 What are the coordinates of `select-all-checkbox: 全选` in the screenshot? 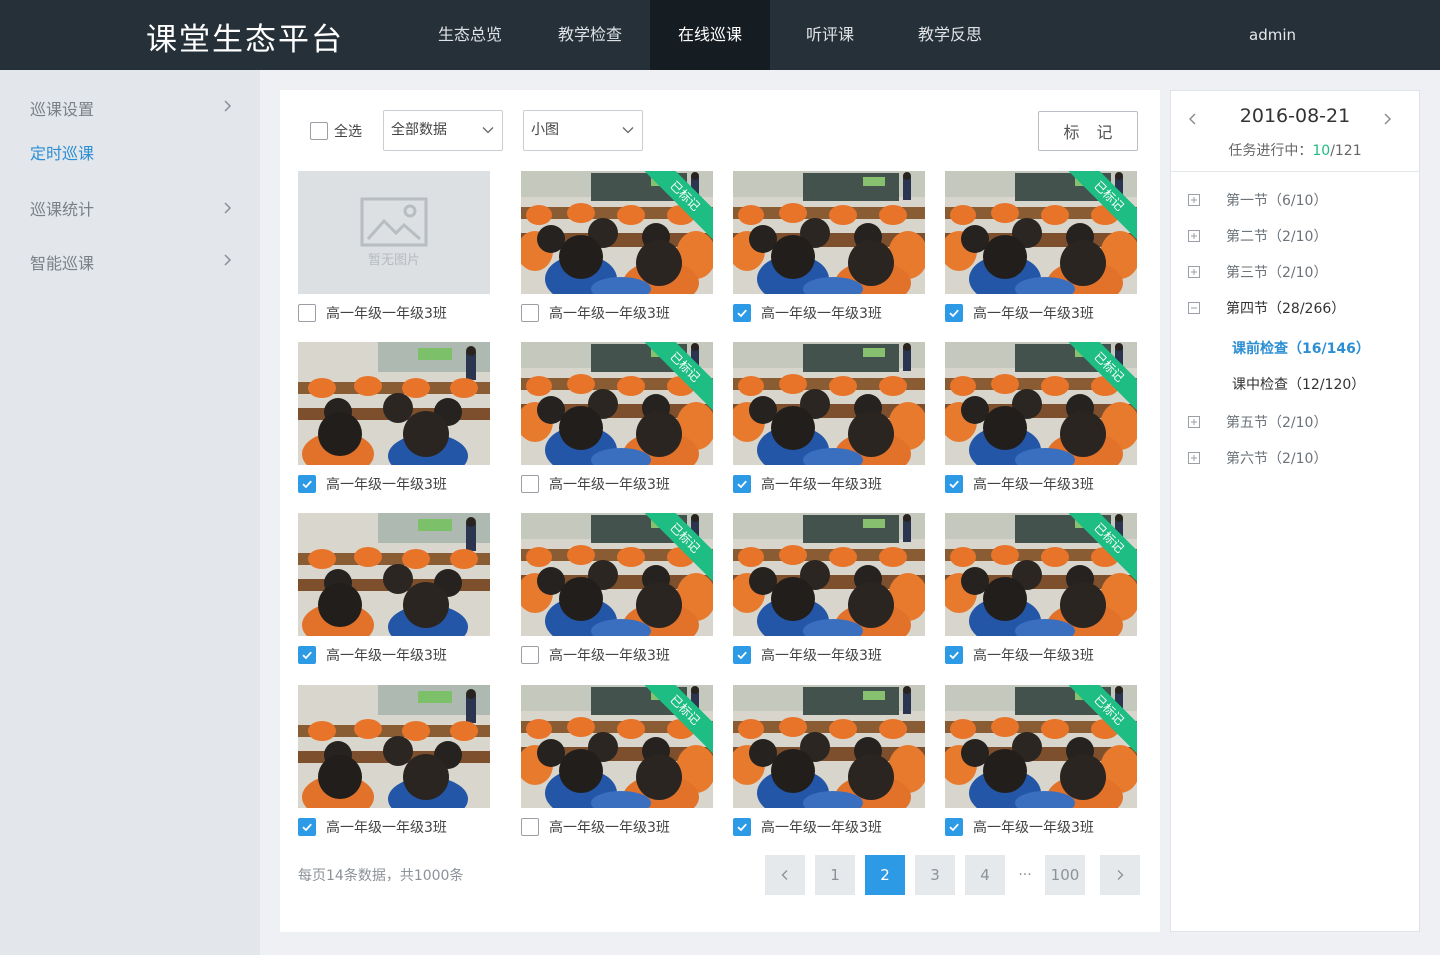 It's located at (336, 131).